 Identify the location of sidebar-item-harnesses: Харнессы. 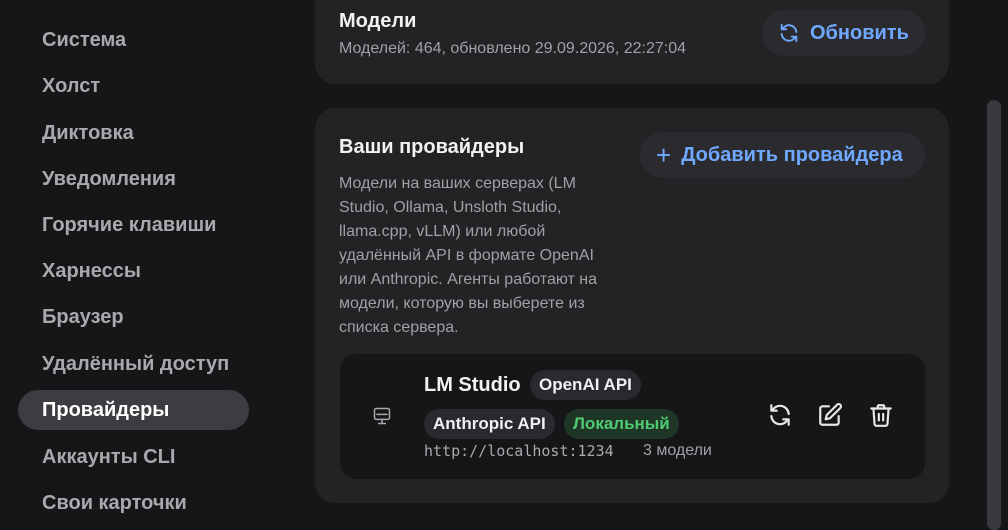
(133, 271).